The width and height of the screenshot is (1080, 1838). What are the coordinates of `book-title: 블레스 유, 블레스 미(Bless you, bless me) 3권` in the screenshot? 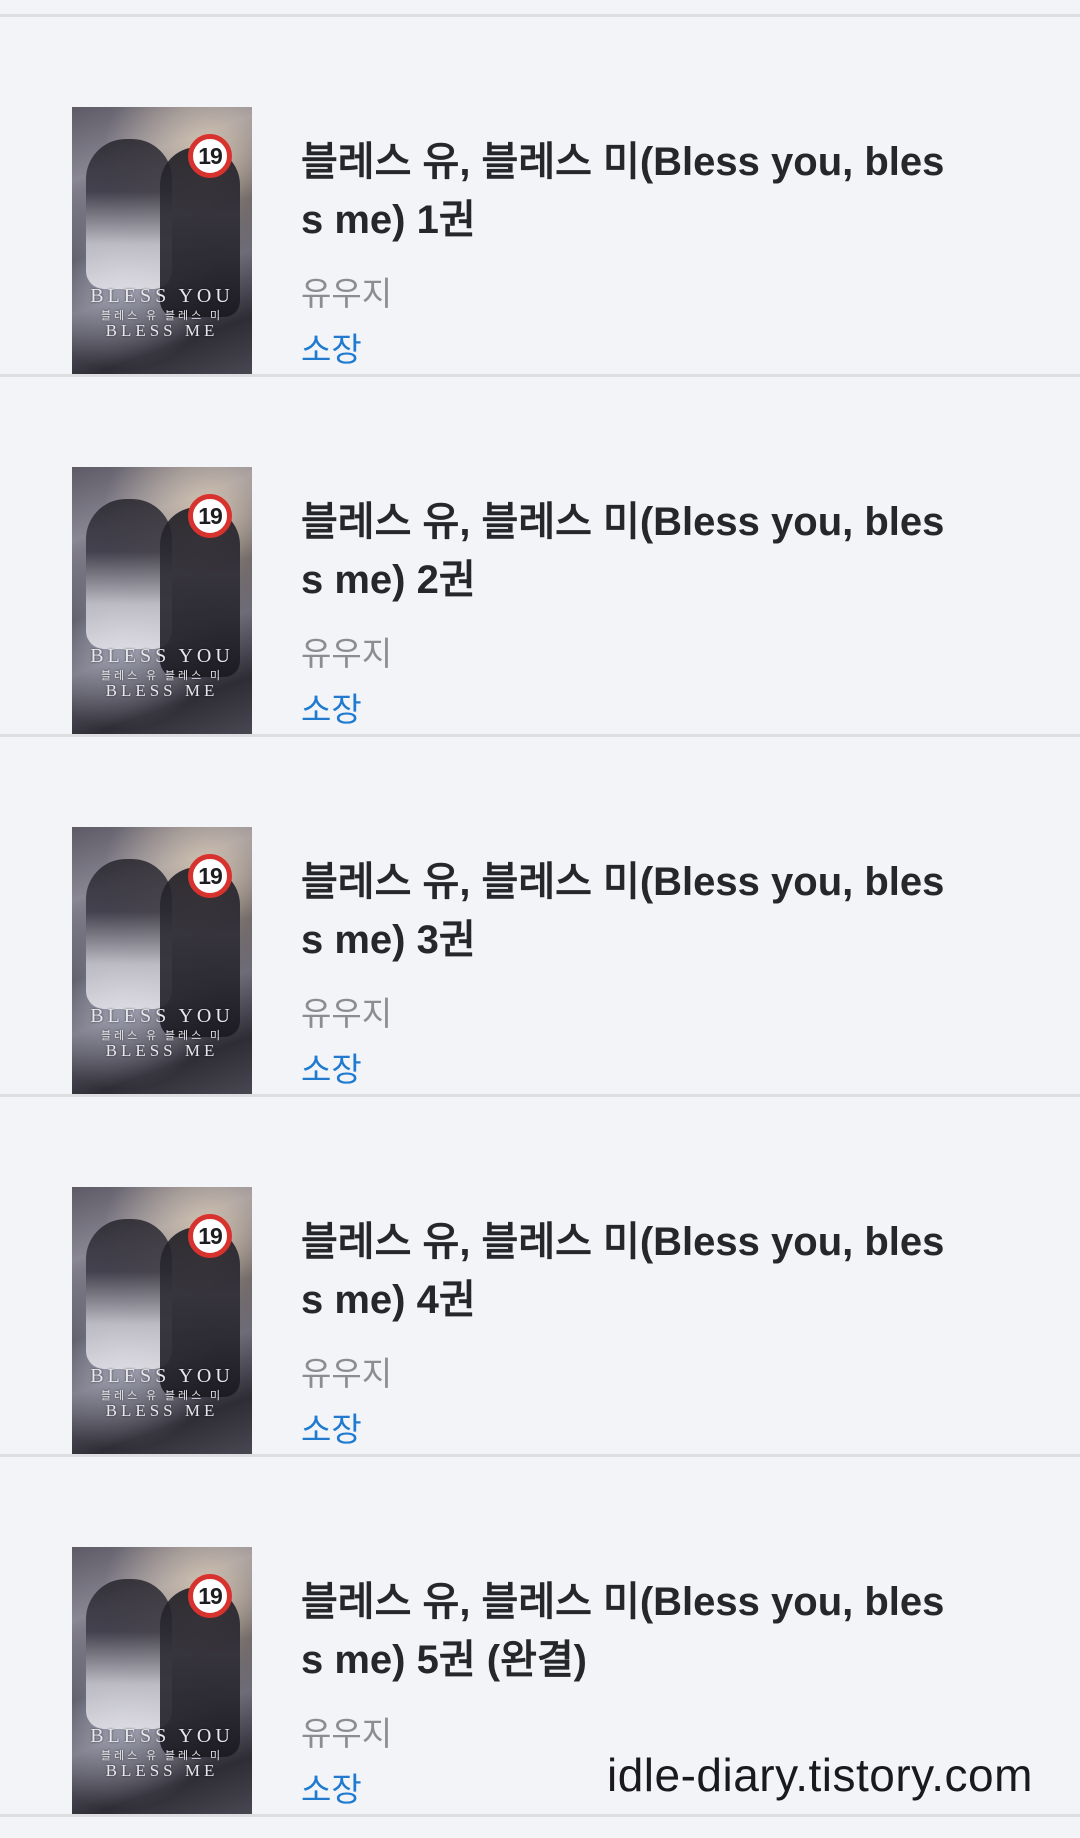 It's located at (626, 911).